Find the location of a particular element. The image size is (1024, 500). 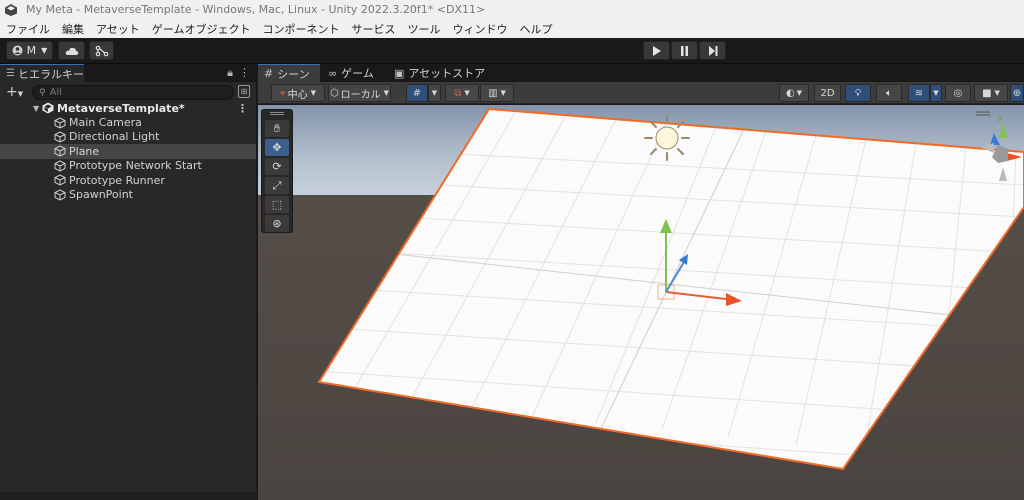

hierarchy-item-spawnpoint: SpawnPoint is located at coordinates (128, 194).